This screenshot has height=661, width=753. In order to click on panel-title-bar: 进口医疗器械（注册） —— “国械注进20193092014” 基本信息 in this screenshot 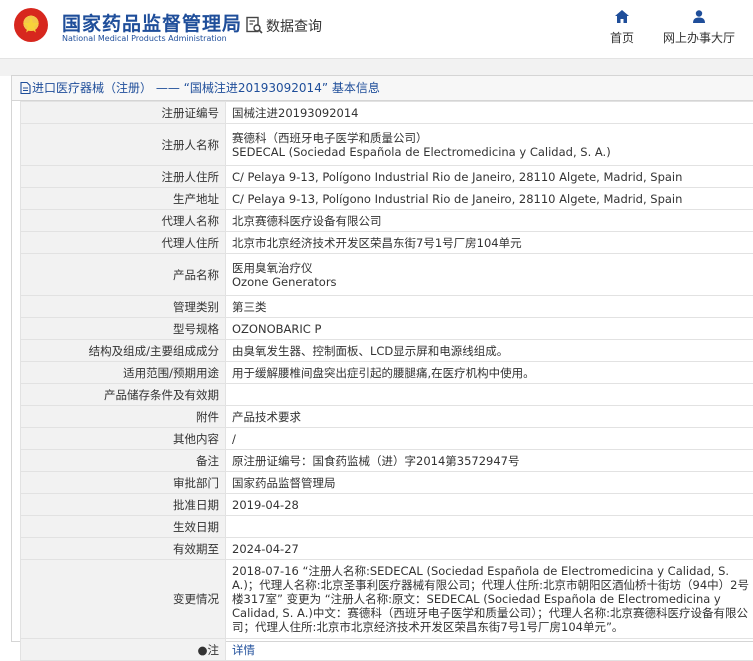, I will do `click(382, 88)`.